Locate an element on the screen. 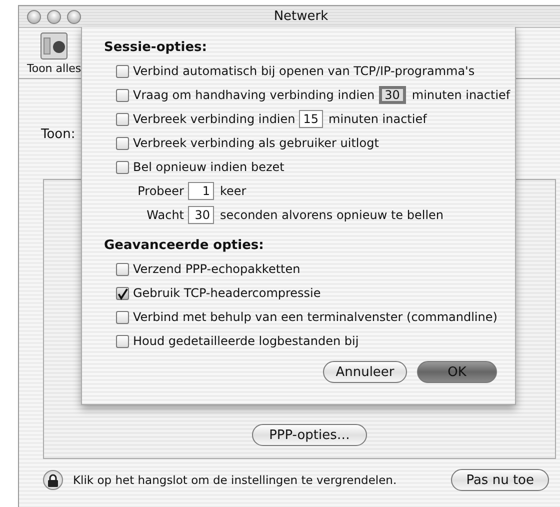  checkbox-label: Gebruik TCP-headercompressie is located at coordinates (212, 293).